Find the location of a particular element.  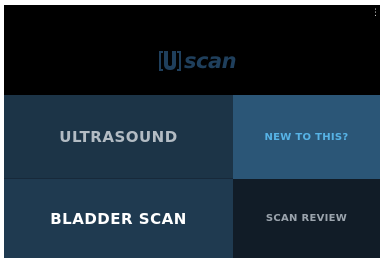

uscan-logo: scan is located at coordinates (197, 61).